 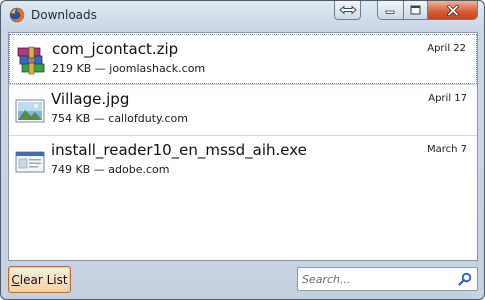 I want to click on resize-icon, so click(x=347, y=10).